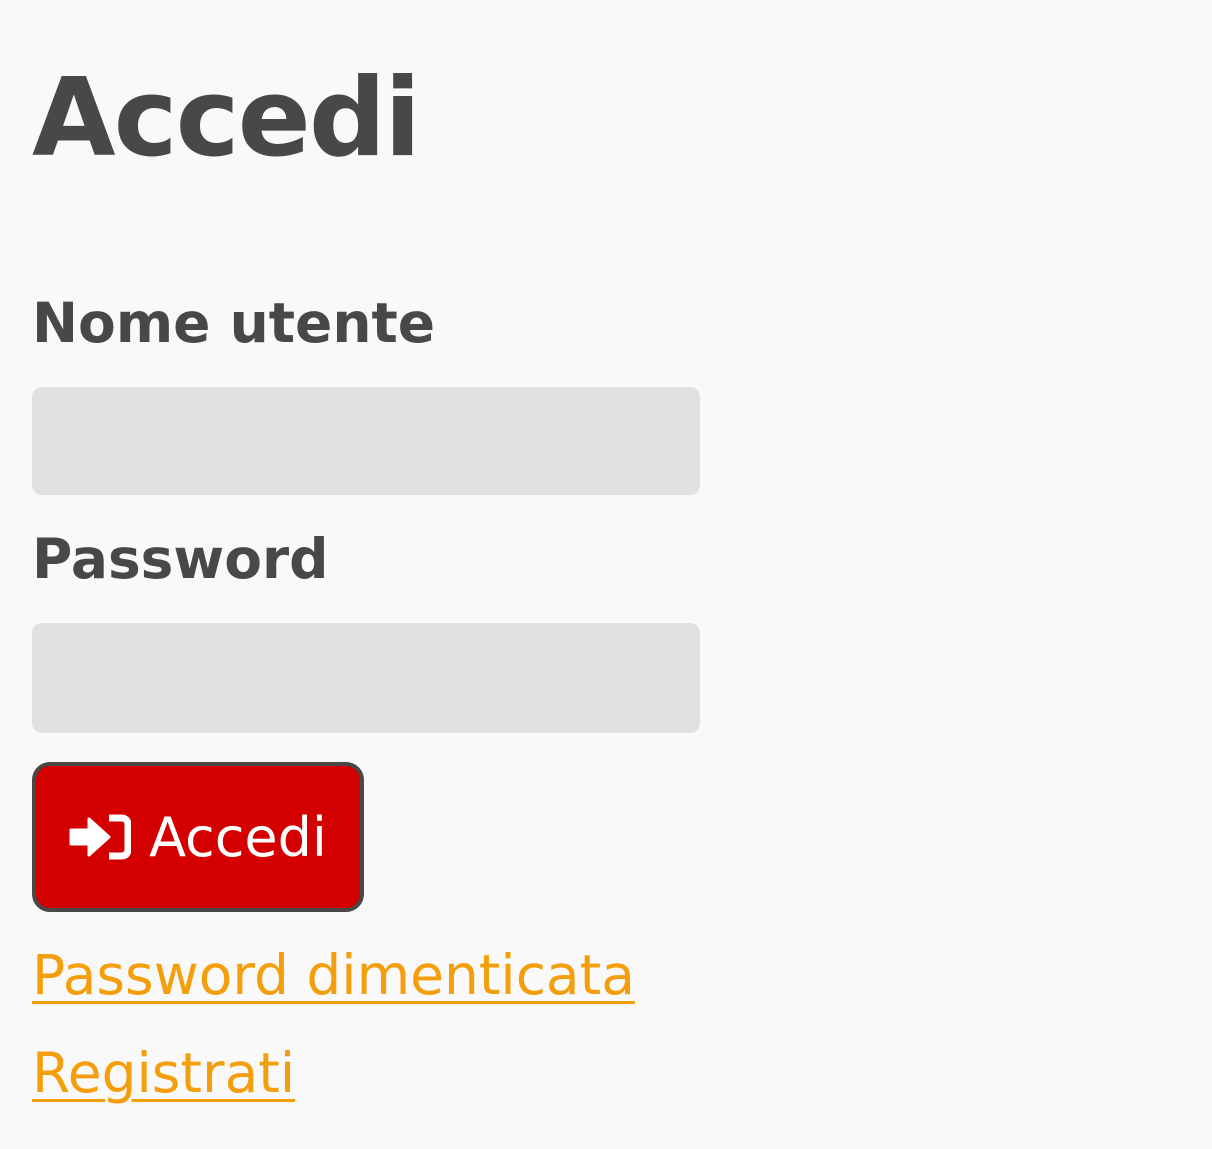 This screenshot has width=1212, height=1149. Describe the element at coordinates (226, 118) in the screenshot. I see `page-title: Accedi` at that location.